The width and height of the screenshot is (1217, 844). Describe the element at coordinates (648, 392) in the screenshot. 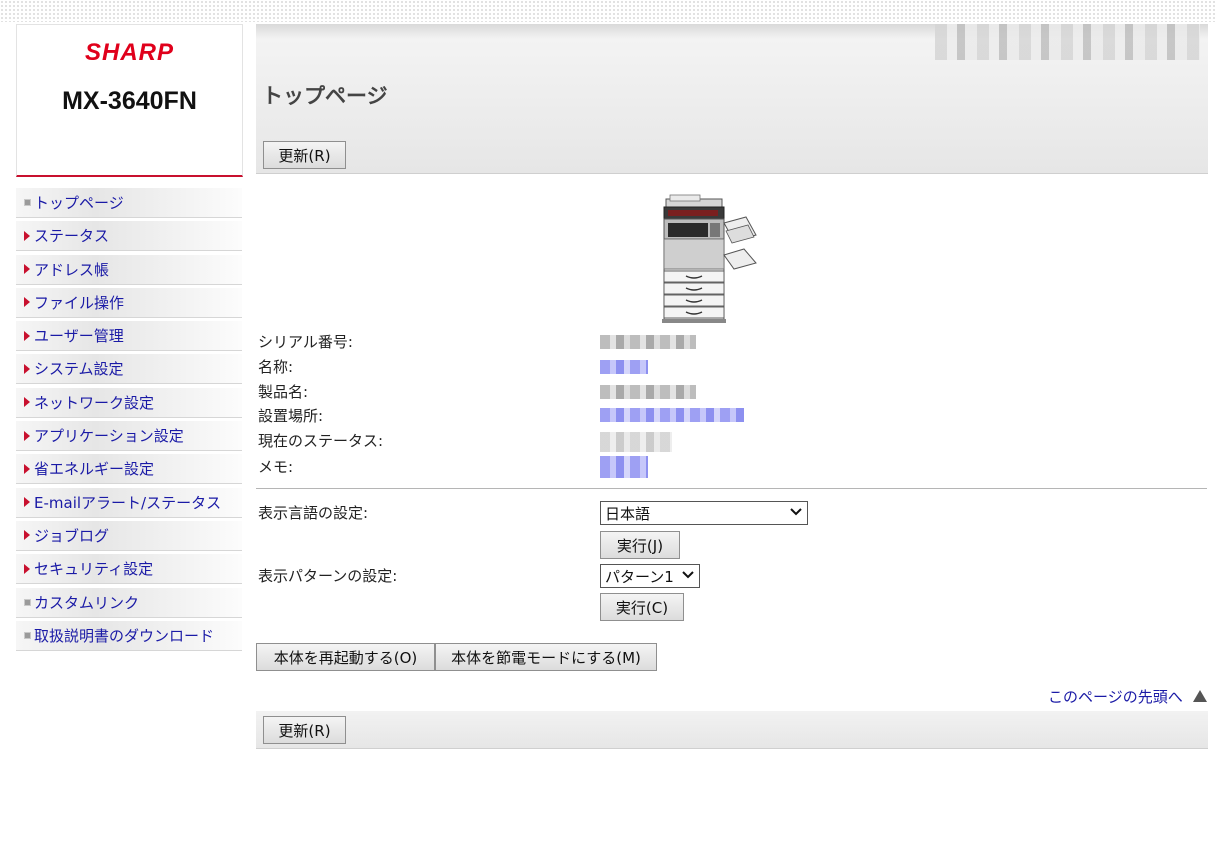

I see `product-name-value` at that location.